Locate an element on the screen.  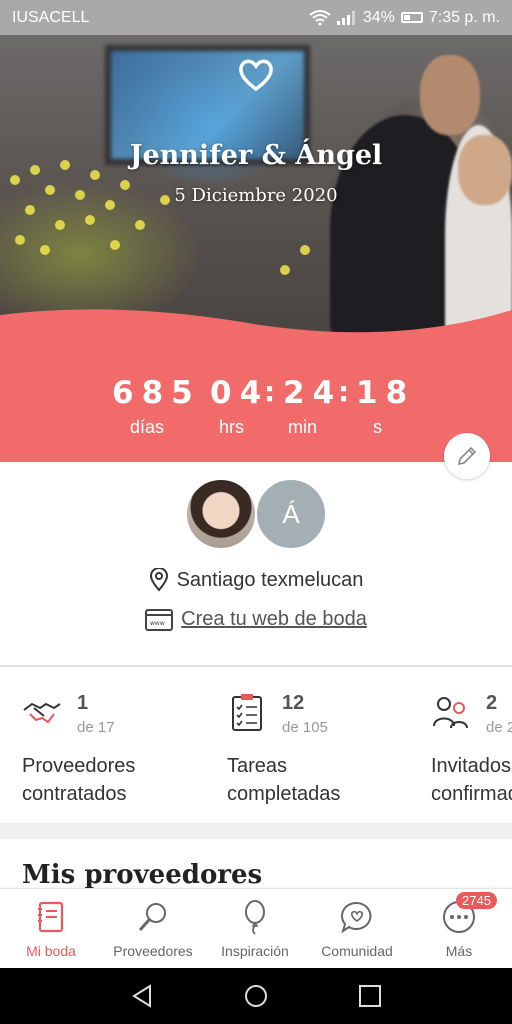
nav-comunidad: Comunidad is located at coordinates (357, 929).